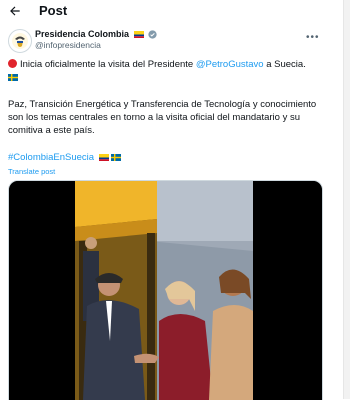 The height and width of the screenshot is (400, 350). I want to click on tweet-hashtag-line: #ColombiaEnSuecia, so click(170, 157).